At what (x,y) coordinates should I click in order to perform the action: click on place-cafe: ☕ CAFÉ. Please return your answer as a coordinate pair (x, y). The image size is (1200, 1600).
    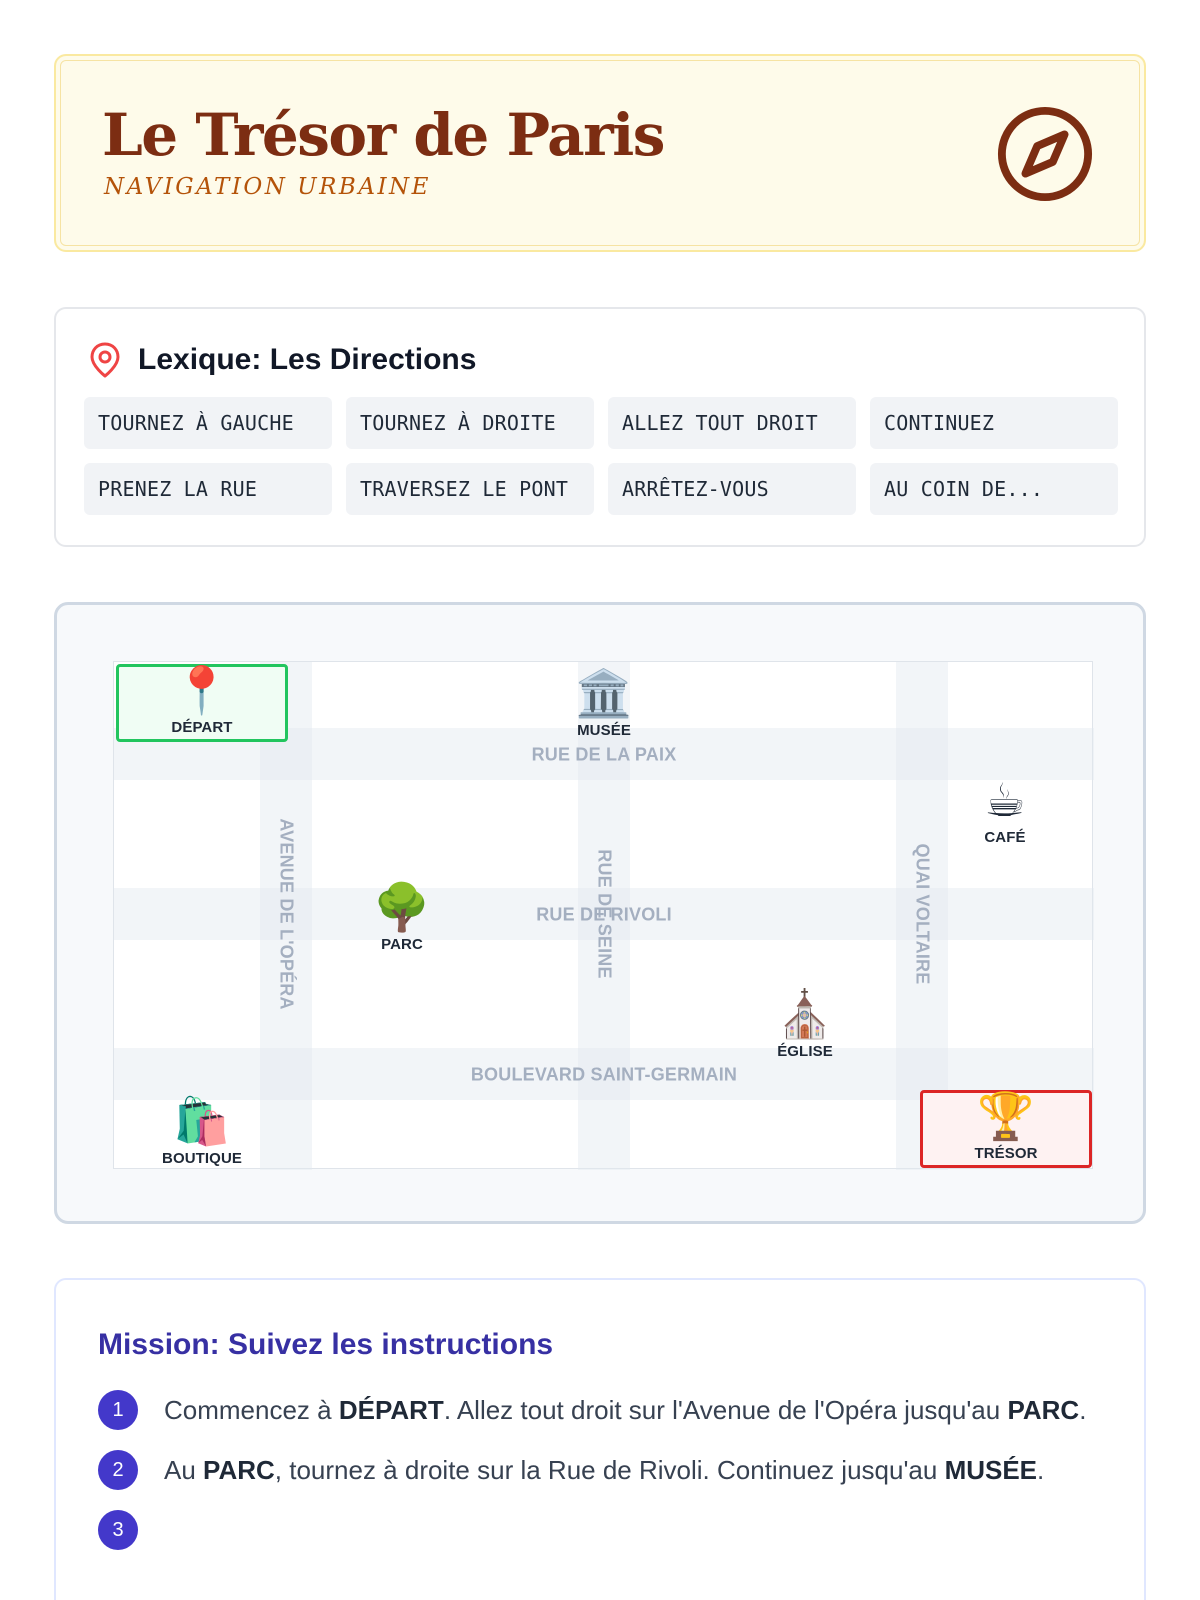
    Looking at the image, I should click on (1005, 810).